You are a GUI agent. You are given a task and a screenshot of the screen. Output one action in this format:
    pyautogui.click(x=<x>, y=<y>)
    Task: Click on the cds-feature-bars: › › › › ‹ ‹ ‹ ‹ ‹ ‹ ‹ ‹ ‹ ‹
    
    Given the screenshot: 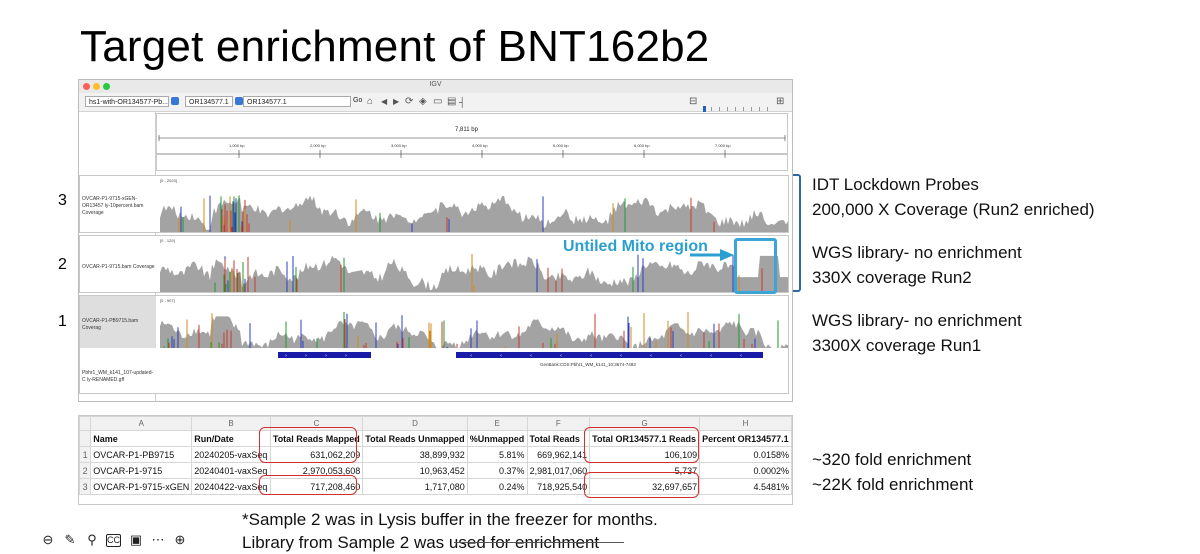 What is the action you would take?
    pyautogui.click(x=520, y=355)
    